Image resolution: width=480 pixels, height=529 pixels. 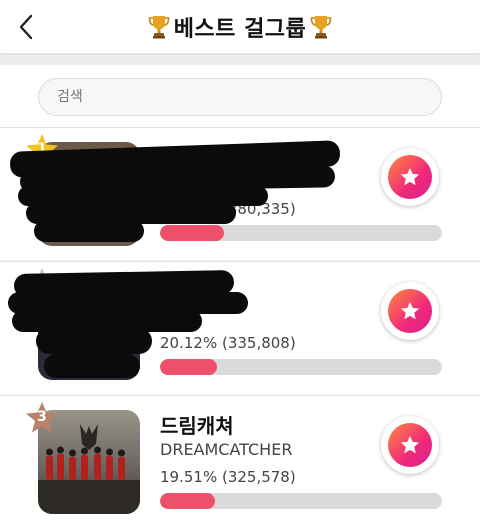 I want to click on search-input, so click(x=240, y=97).